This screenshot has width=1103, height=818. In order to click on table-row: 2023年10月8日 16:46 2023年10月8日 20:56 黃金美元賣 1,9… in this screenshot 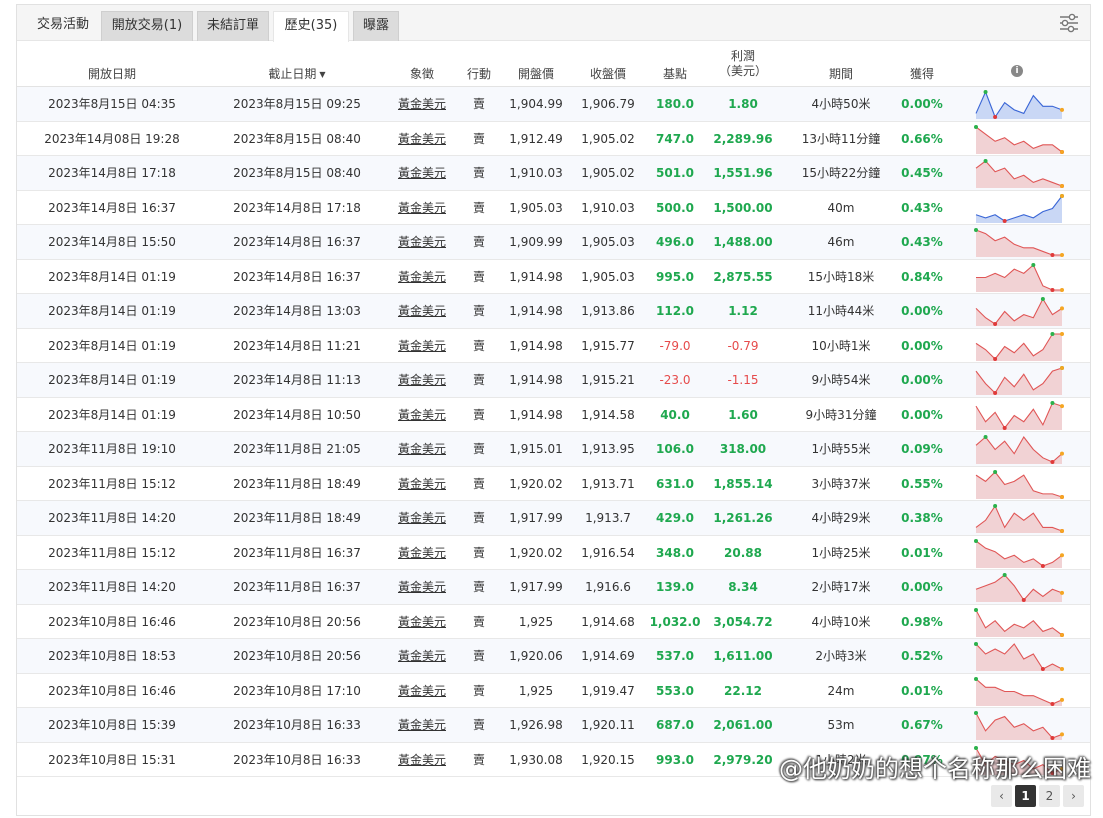, I will do `click(553, 622)`.